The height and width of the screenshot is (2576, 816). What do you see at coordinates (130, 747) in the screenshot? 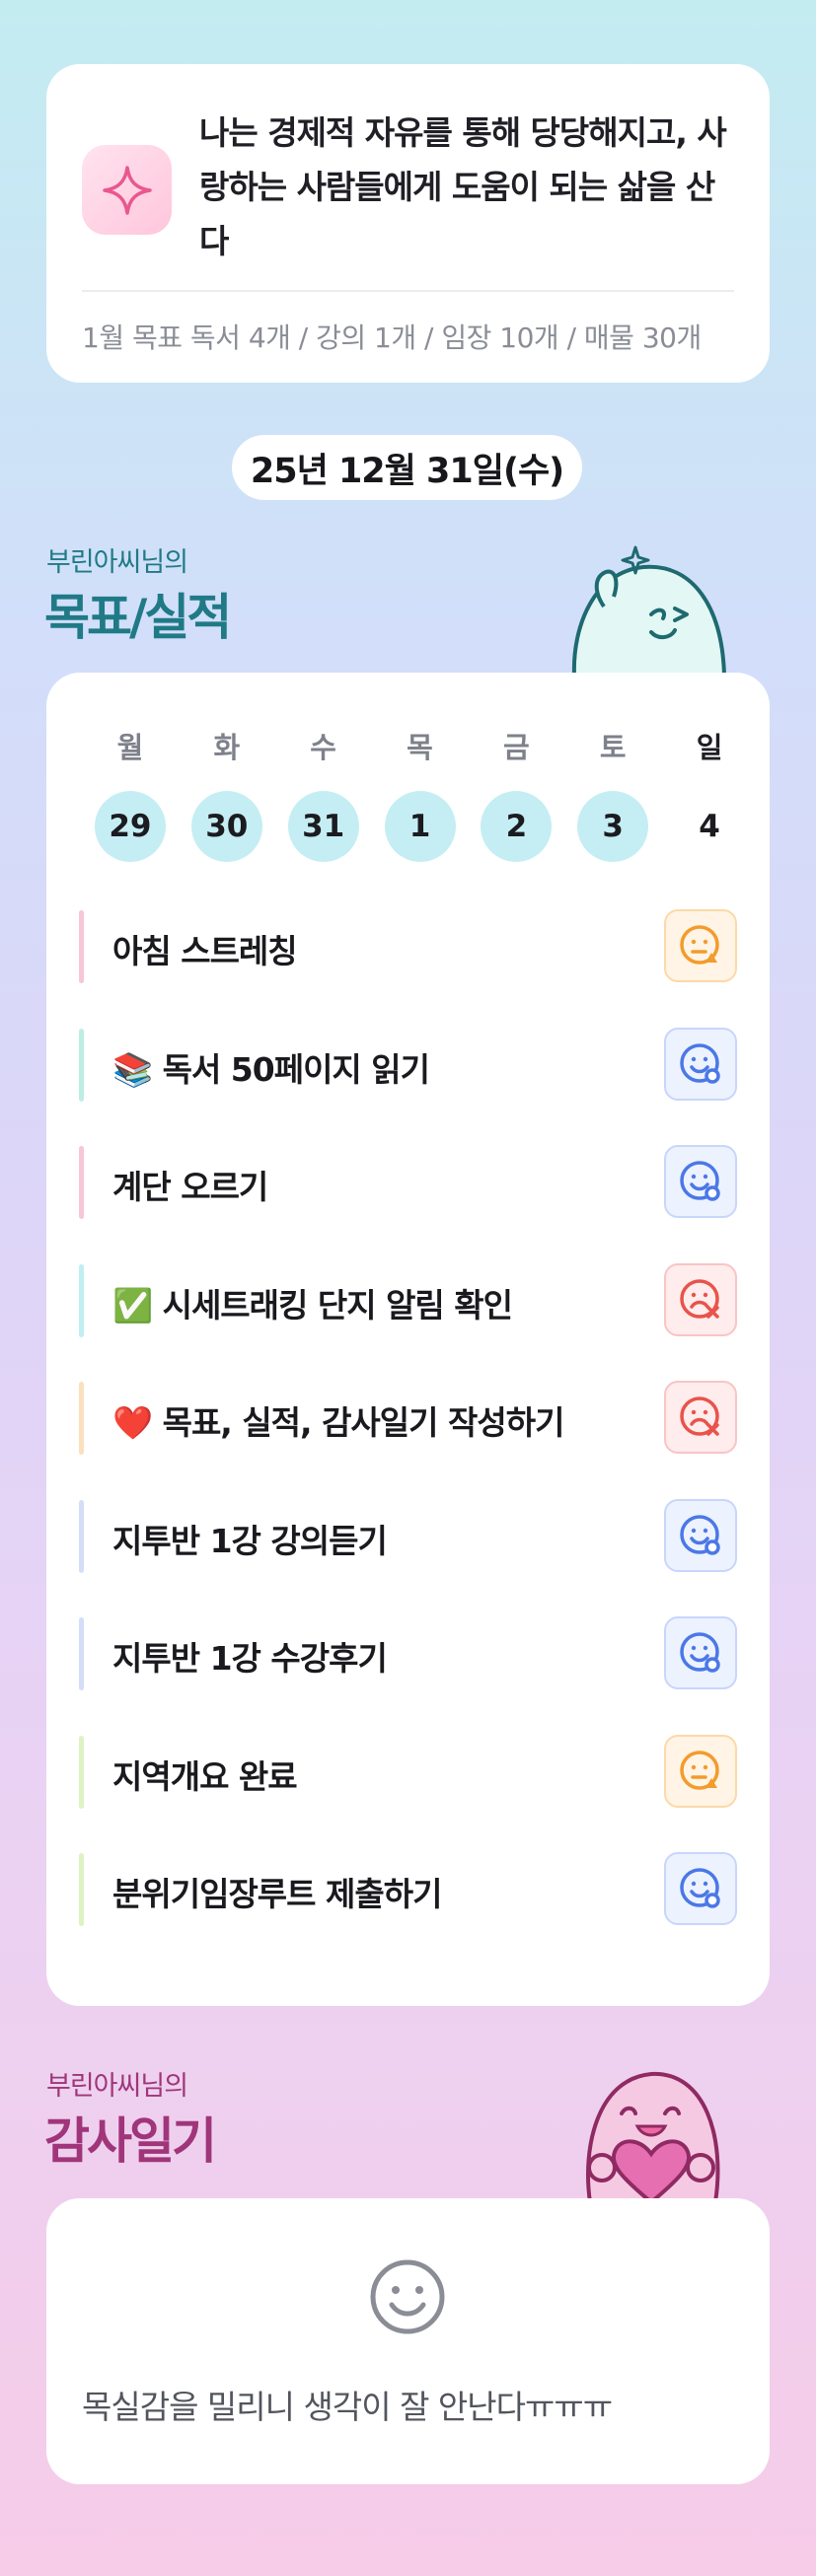
I see `weekday-label: 월` at bounding box center [130, 747].